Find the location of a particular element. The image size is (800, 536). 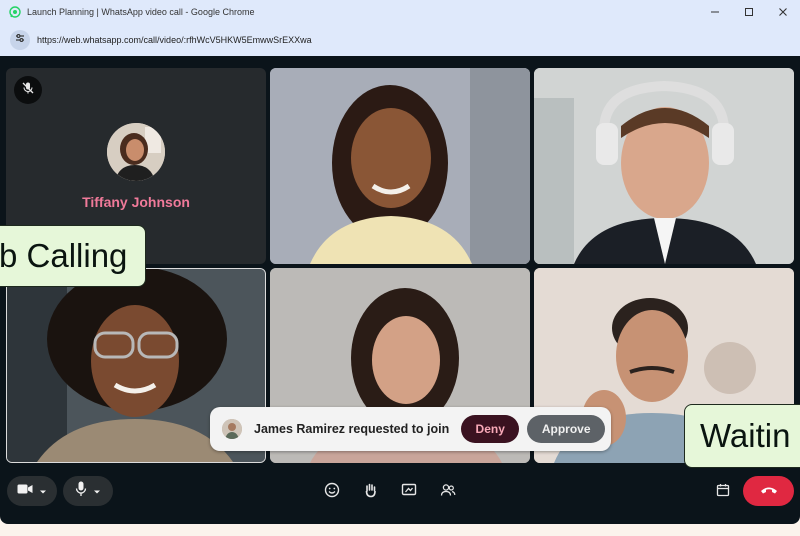

calendar-icon is located at coordinates (723, 492).